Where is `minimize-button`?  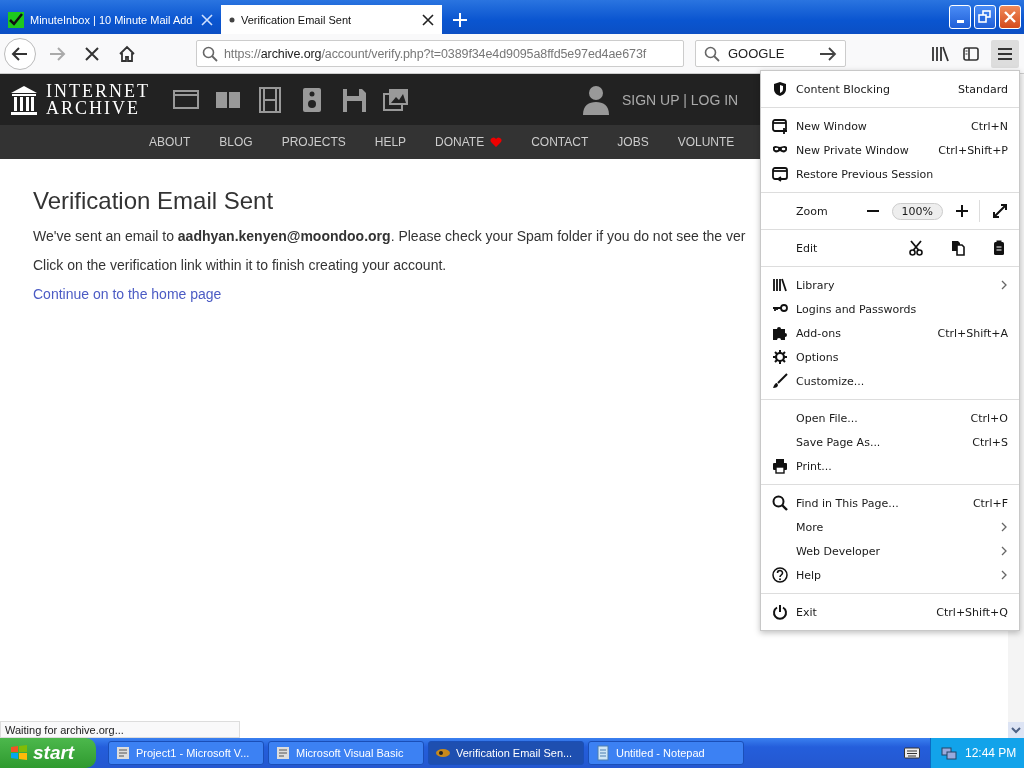
minimize-button is located at coordinates (960, 17).